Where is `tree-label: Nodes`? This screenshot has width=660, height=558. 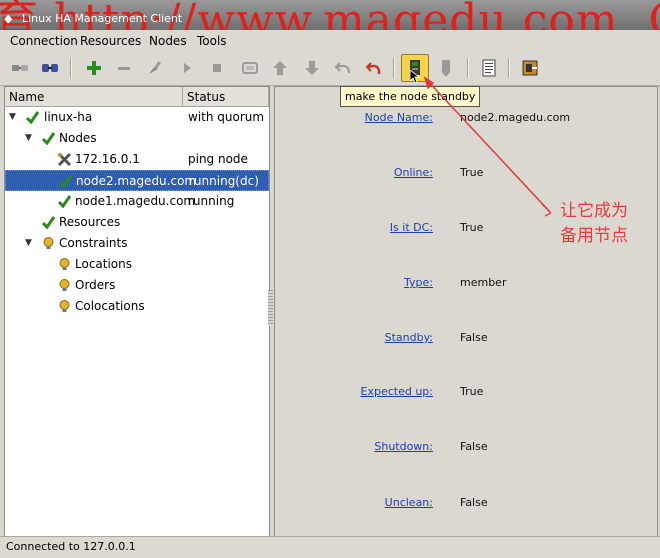 tree-label: Nodes is located at coordinates (78, 138).